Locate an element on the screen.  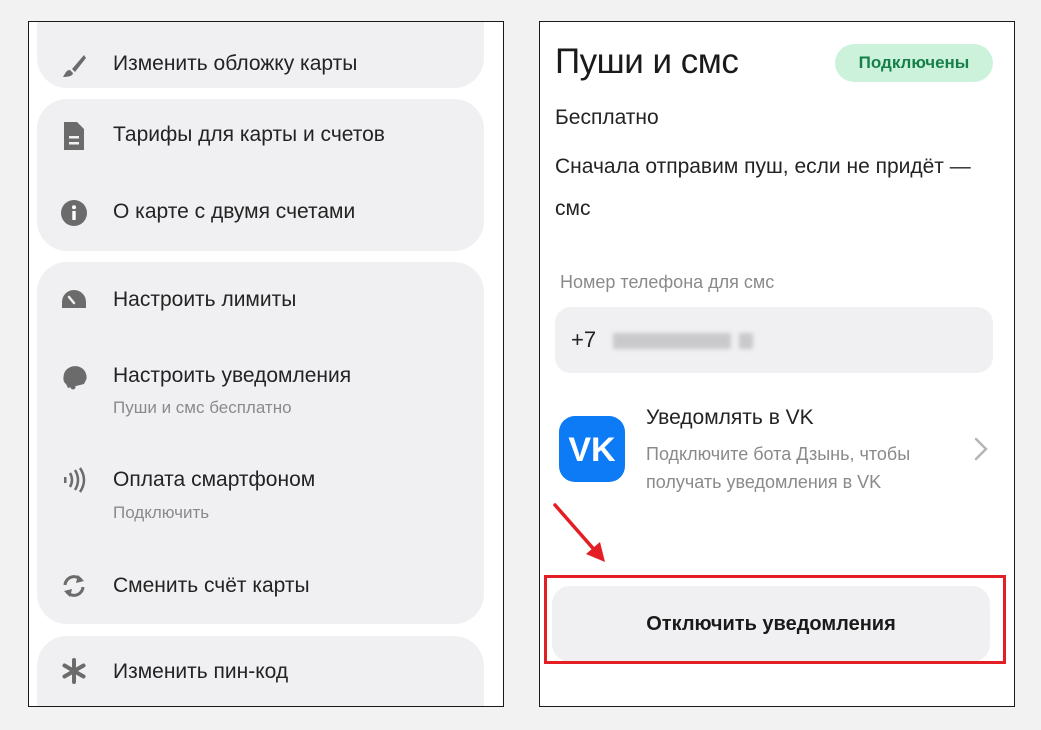
menu-item-label: Изменить обложку карты is located at coordinates (235, 63).